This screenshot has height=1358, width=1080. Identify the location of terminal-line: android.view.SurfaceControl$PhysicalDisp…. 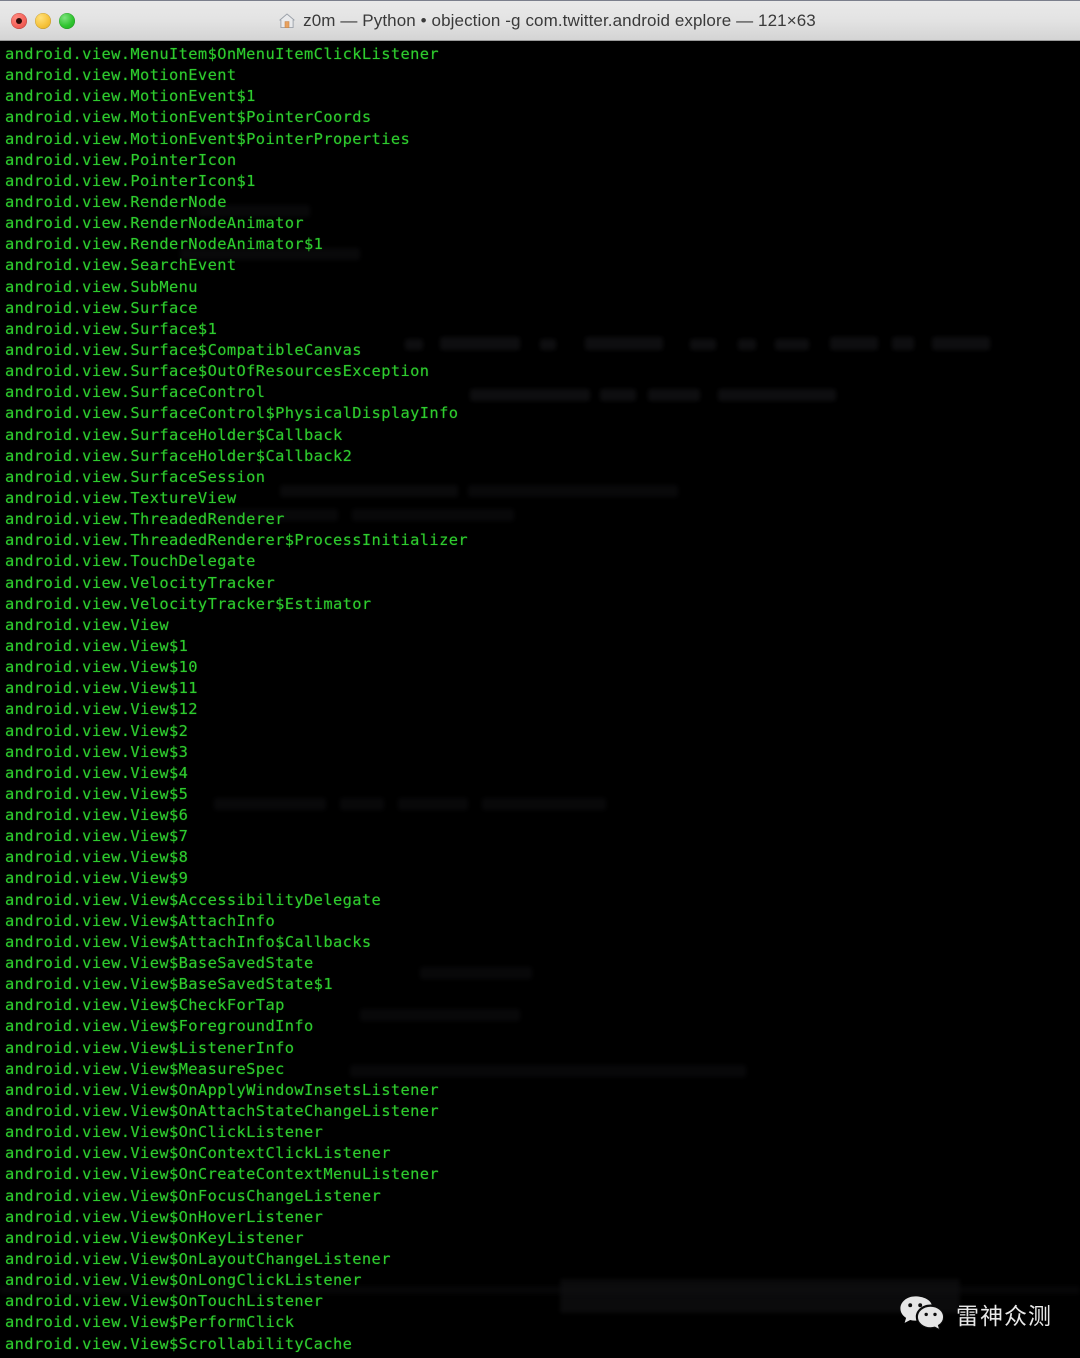
(232, 413).